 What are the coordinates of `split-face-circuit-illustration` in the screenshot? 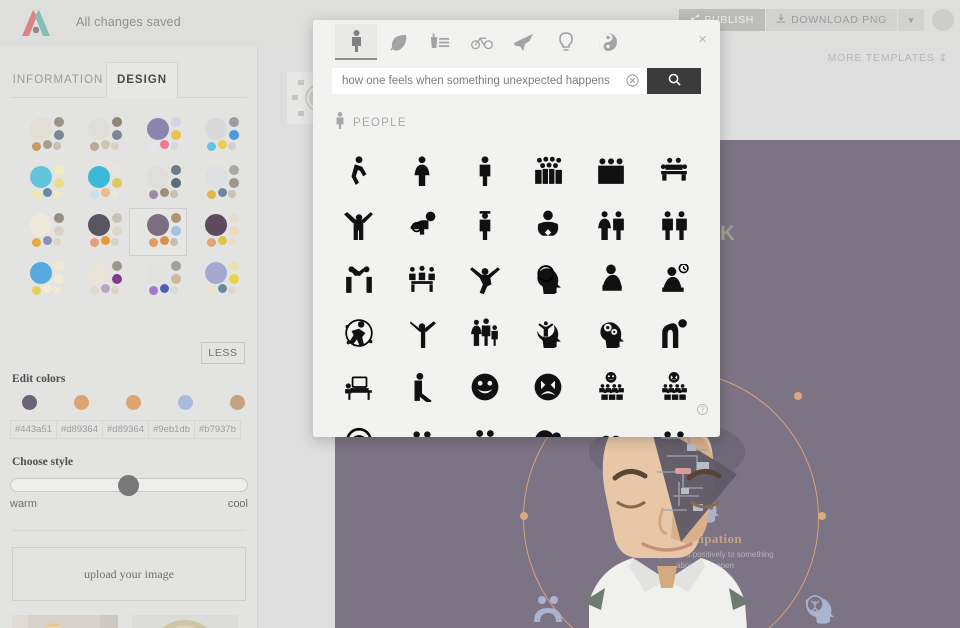 It's located at (667, 521).